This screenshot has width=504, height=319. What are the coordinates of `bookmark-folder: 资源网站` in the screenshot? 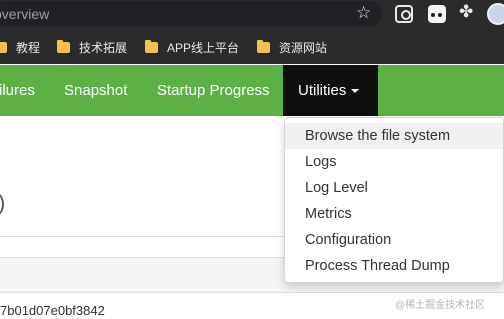 It's located at (292, 47).